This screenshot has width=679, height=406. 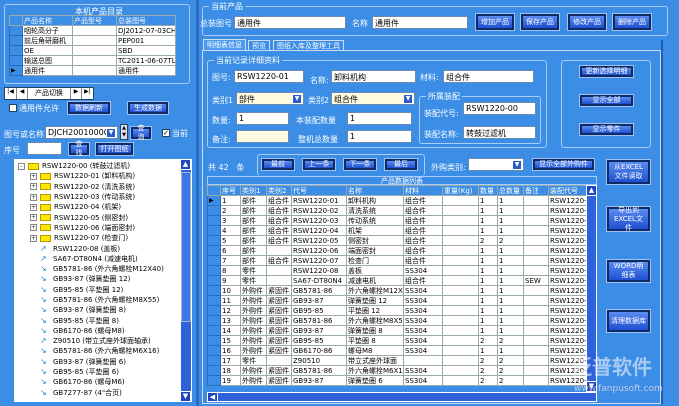 I want to click on assembly-qty-input: 1, so click(x=379, y=118).